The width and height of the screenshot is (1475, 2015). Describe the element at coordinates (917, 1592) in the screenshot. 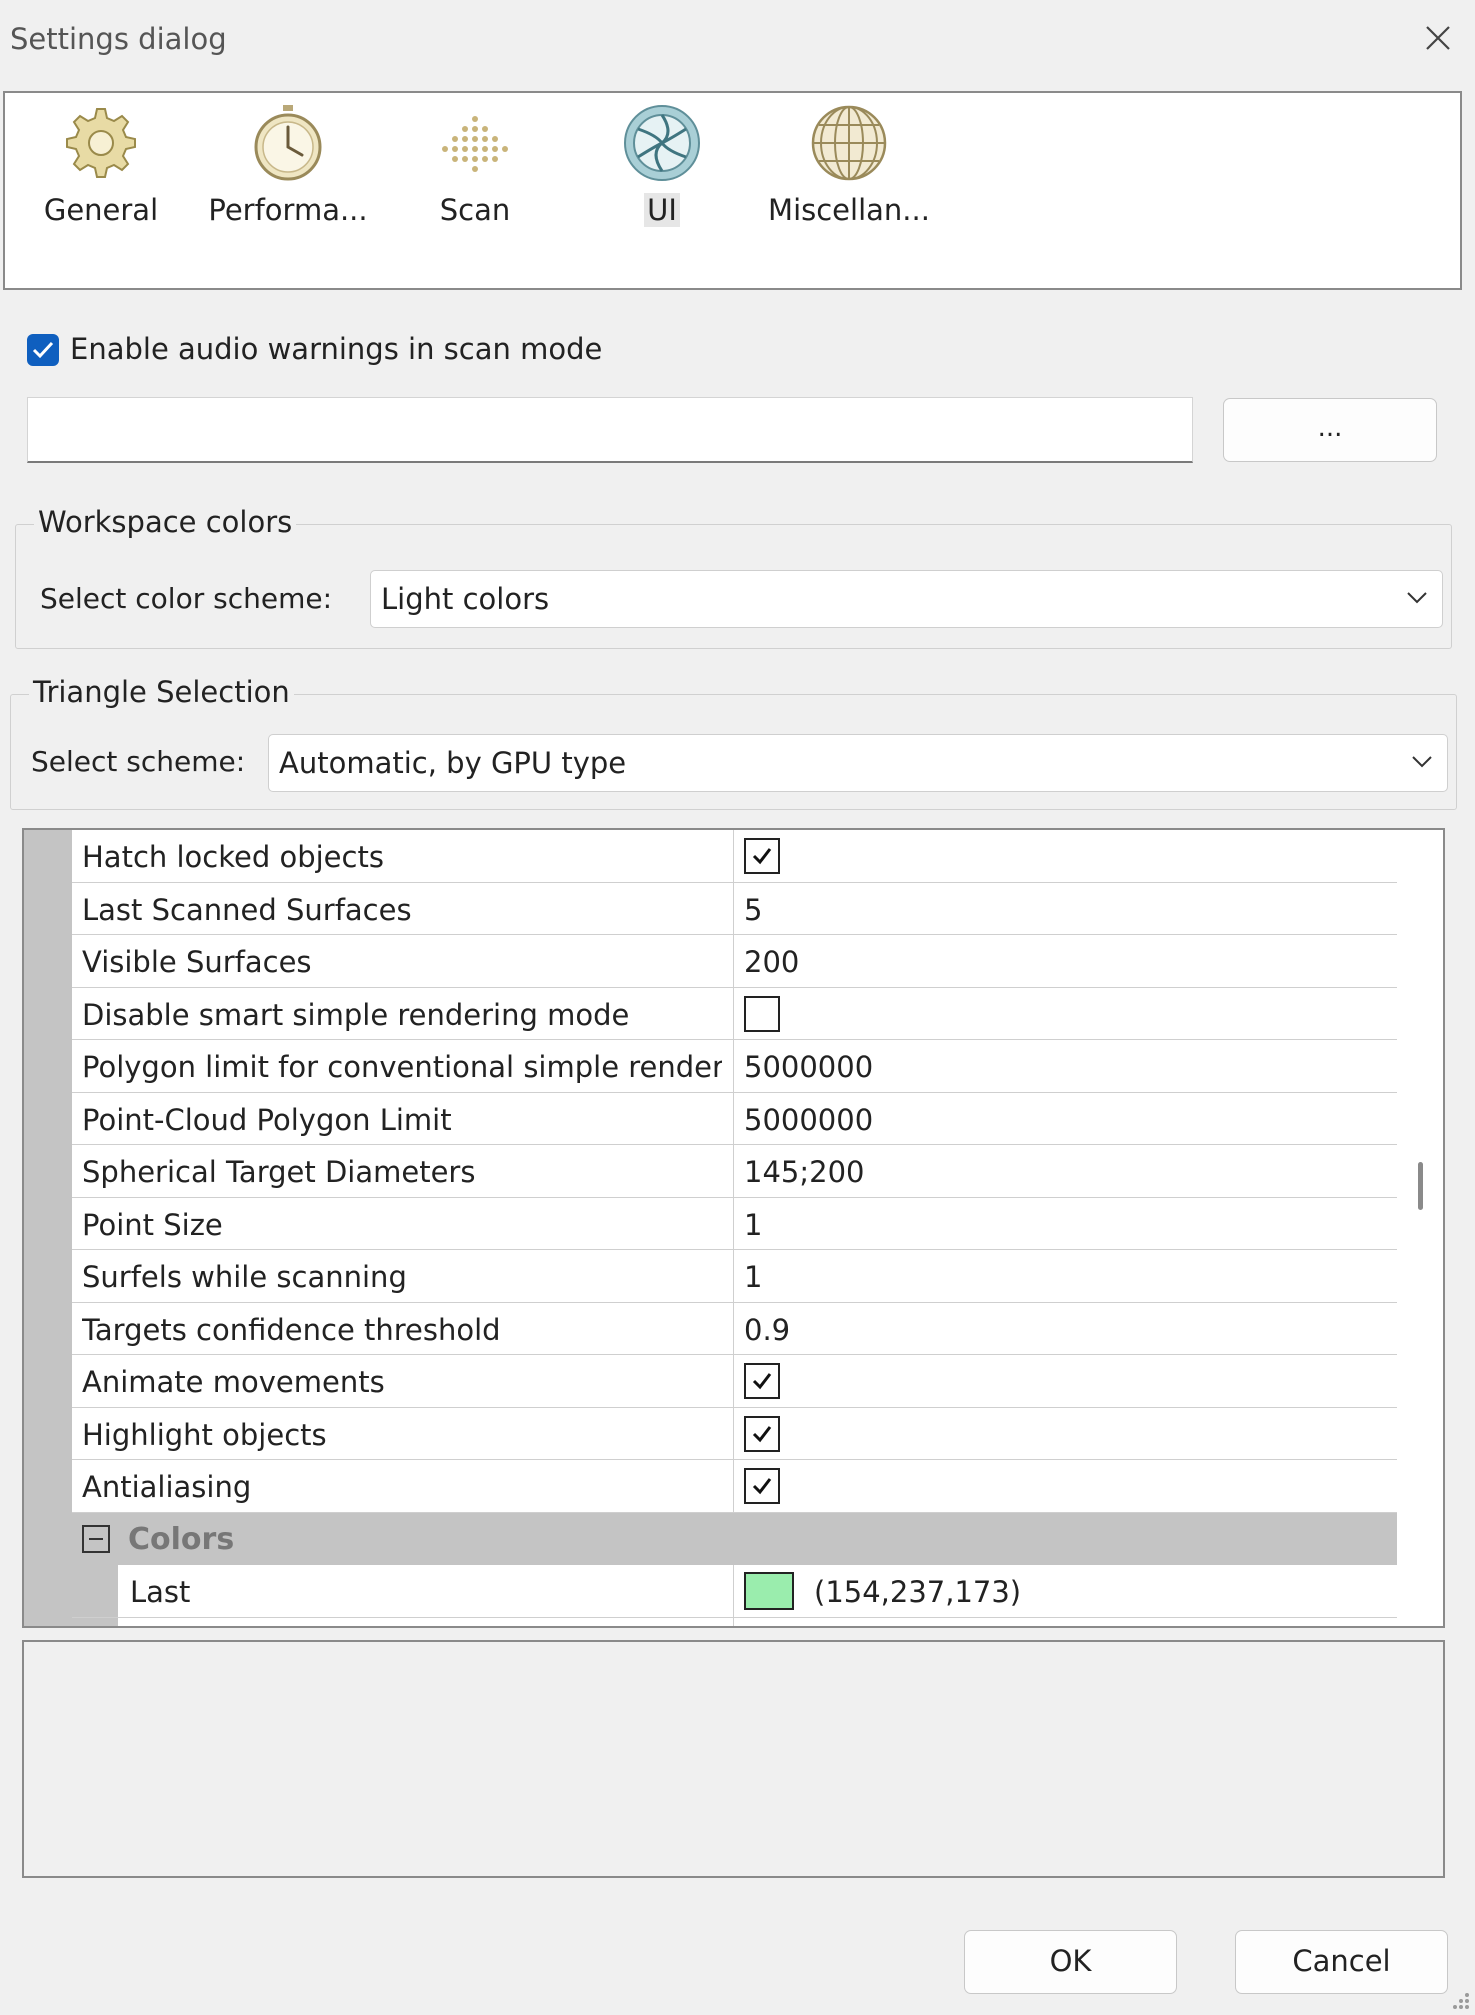

I see `property-value: (154,237,173)` at that location.